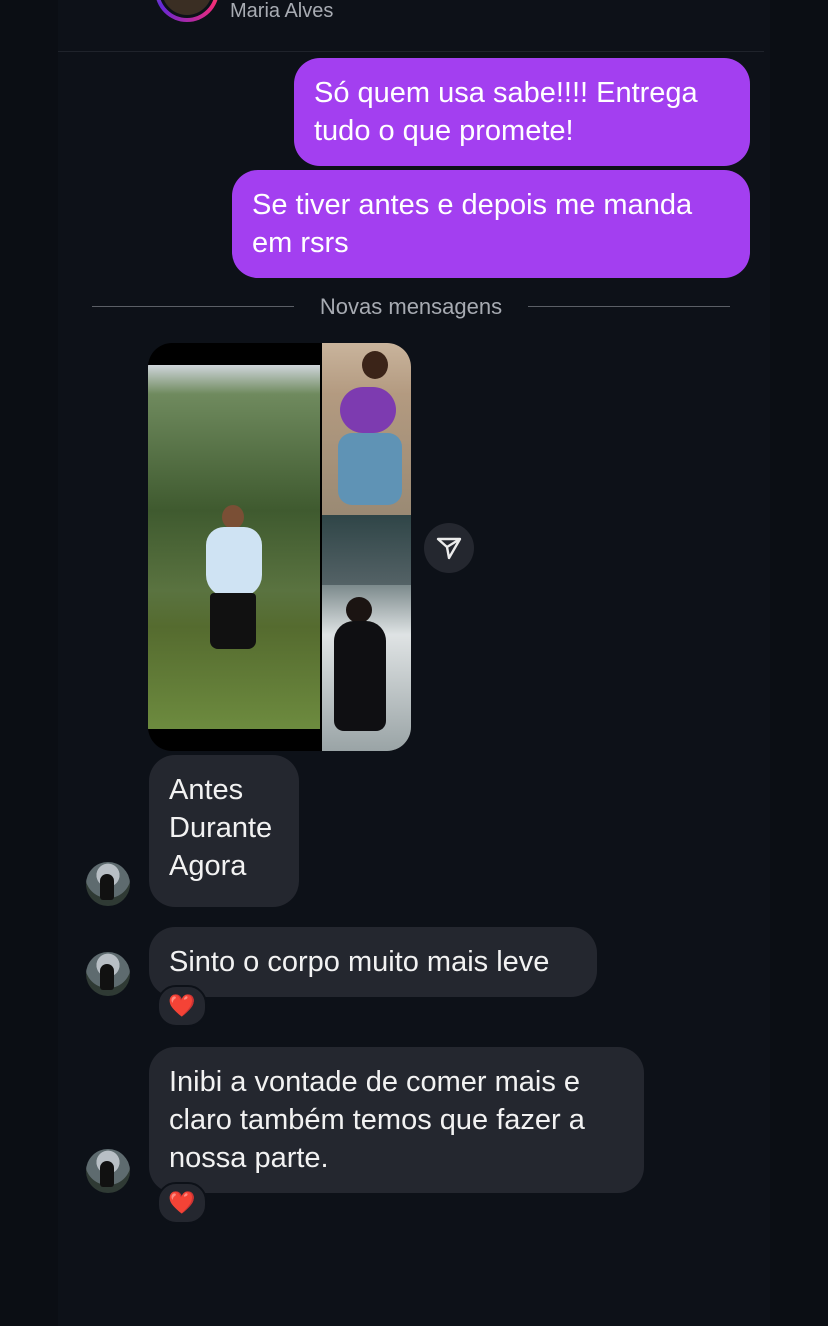  What do you see at coordinates (428, 5) in the screenshot?
I see `audio-call-icon` at bounding box center [428, 5].